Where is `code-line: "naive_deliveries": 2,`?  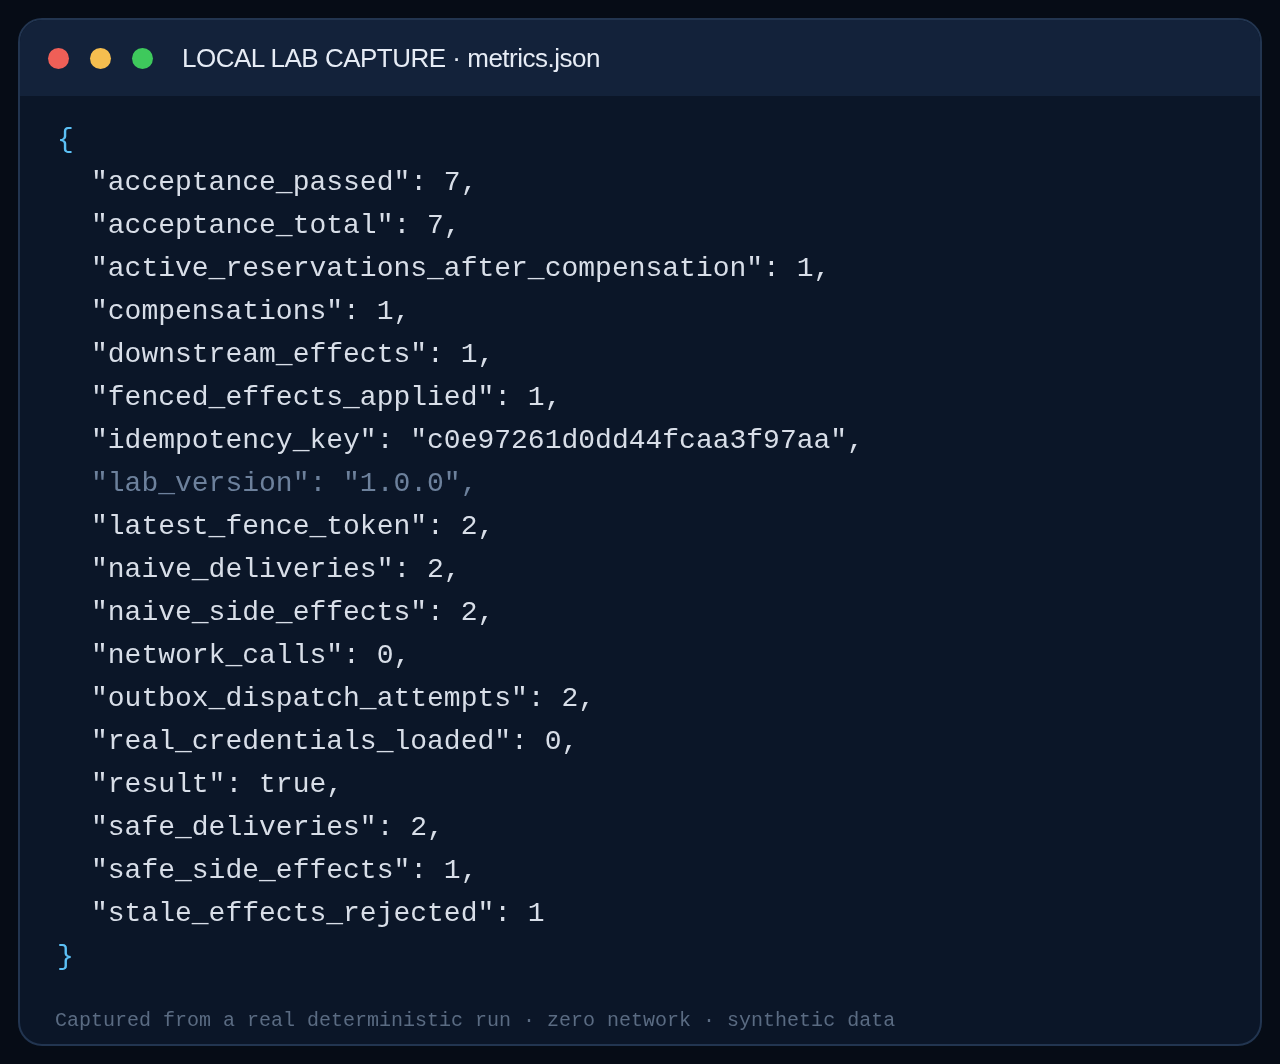 code-line: "naive_deliveries": 2, is located at coordinates (275, 570).